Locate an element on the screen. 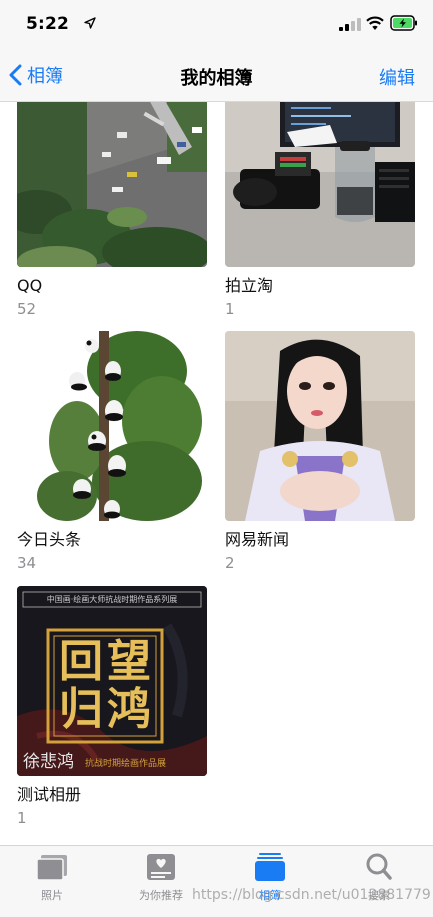  album-item-netease-news: 网易新闻 2 is located at coordinates (320, 452).